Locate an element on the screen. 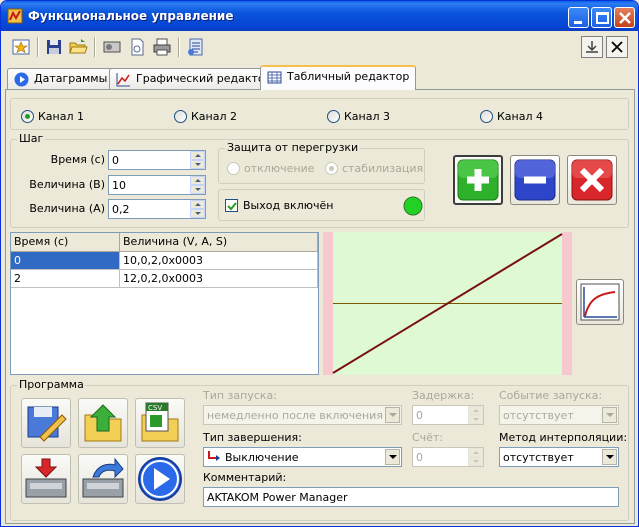  power-off-arrow-icon is located at coordinates (214, 456).